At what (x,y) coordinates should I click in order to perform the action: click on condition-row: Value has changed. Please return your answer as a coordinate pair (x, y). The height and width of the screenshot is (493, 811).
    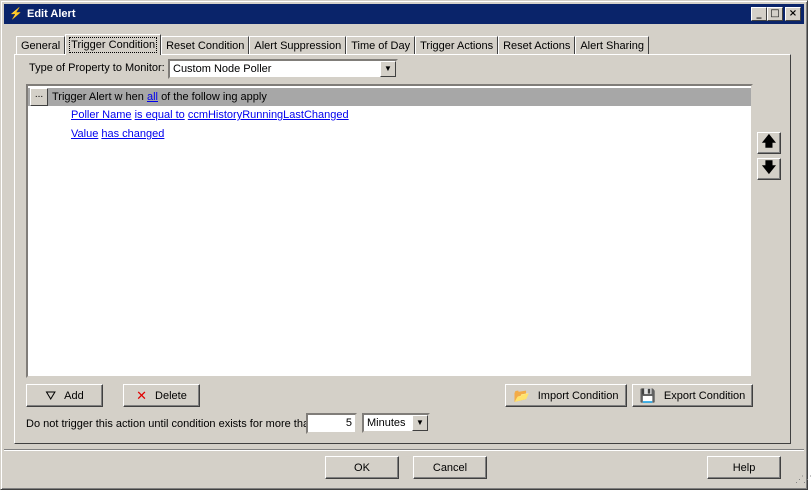
    Looking at the image, I should click on (117, 134).